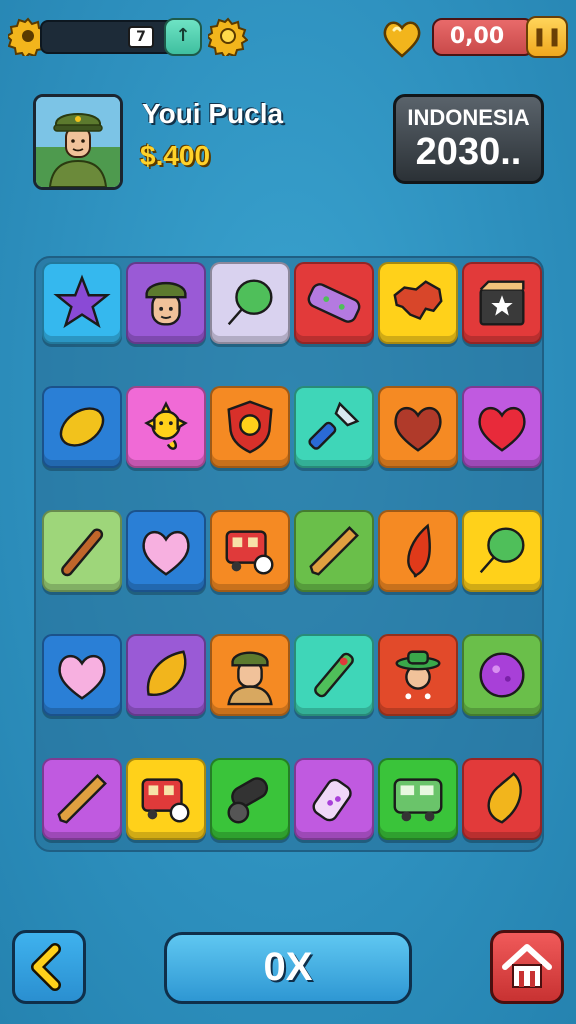  What do you see at coordinates (175, 155) in the screenshot?
I see `coin-balance: $.400` at bounding box center [175, 155].